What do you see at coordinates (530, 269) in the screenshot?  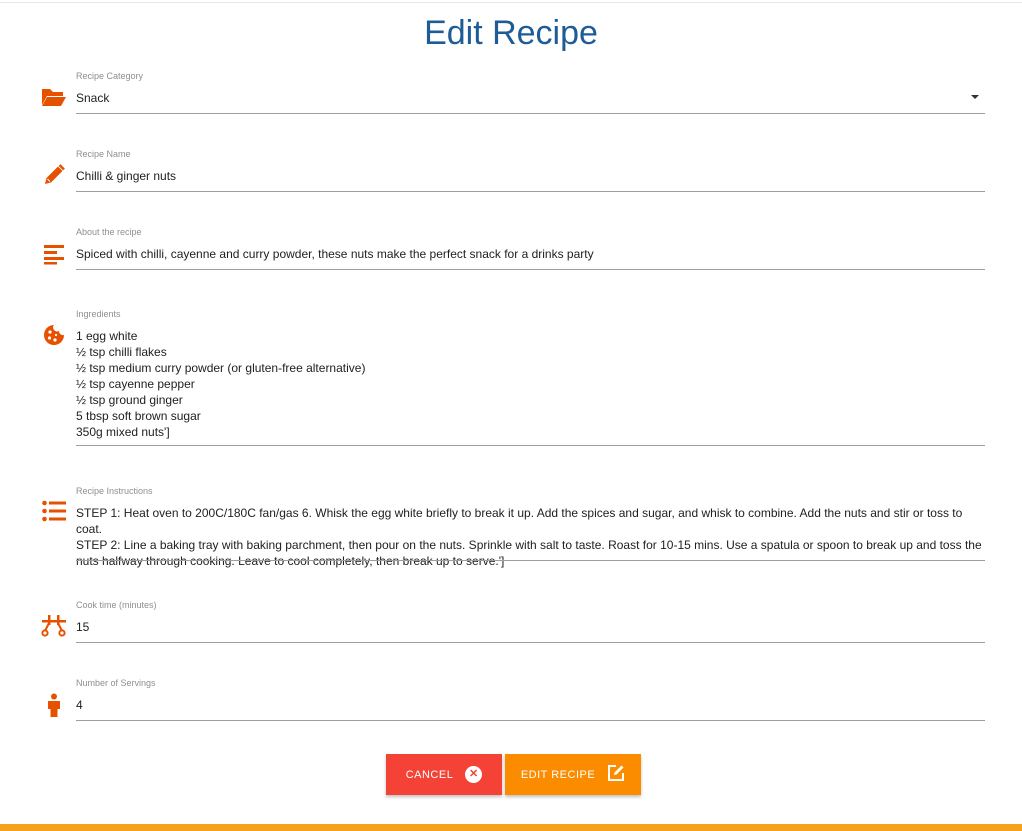 I see `about-recipe-underline` at bounding box center [530, 269].